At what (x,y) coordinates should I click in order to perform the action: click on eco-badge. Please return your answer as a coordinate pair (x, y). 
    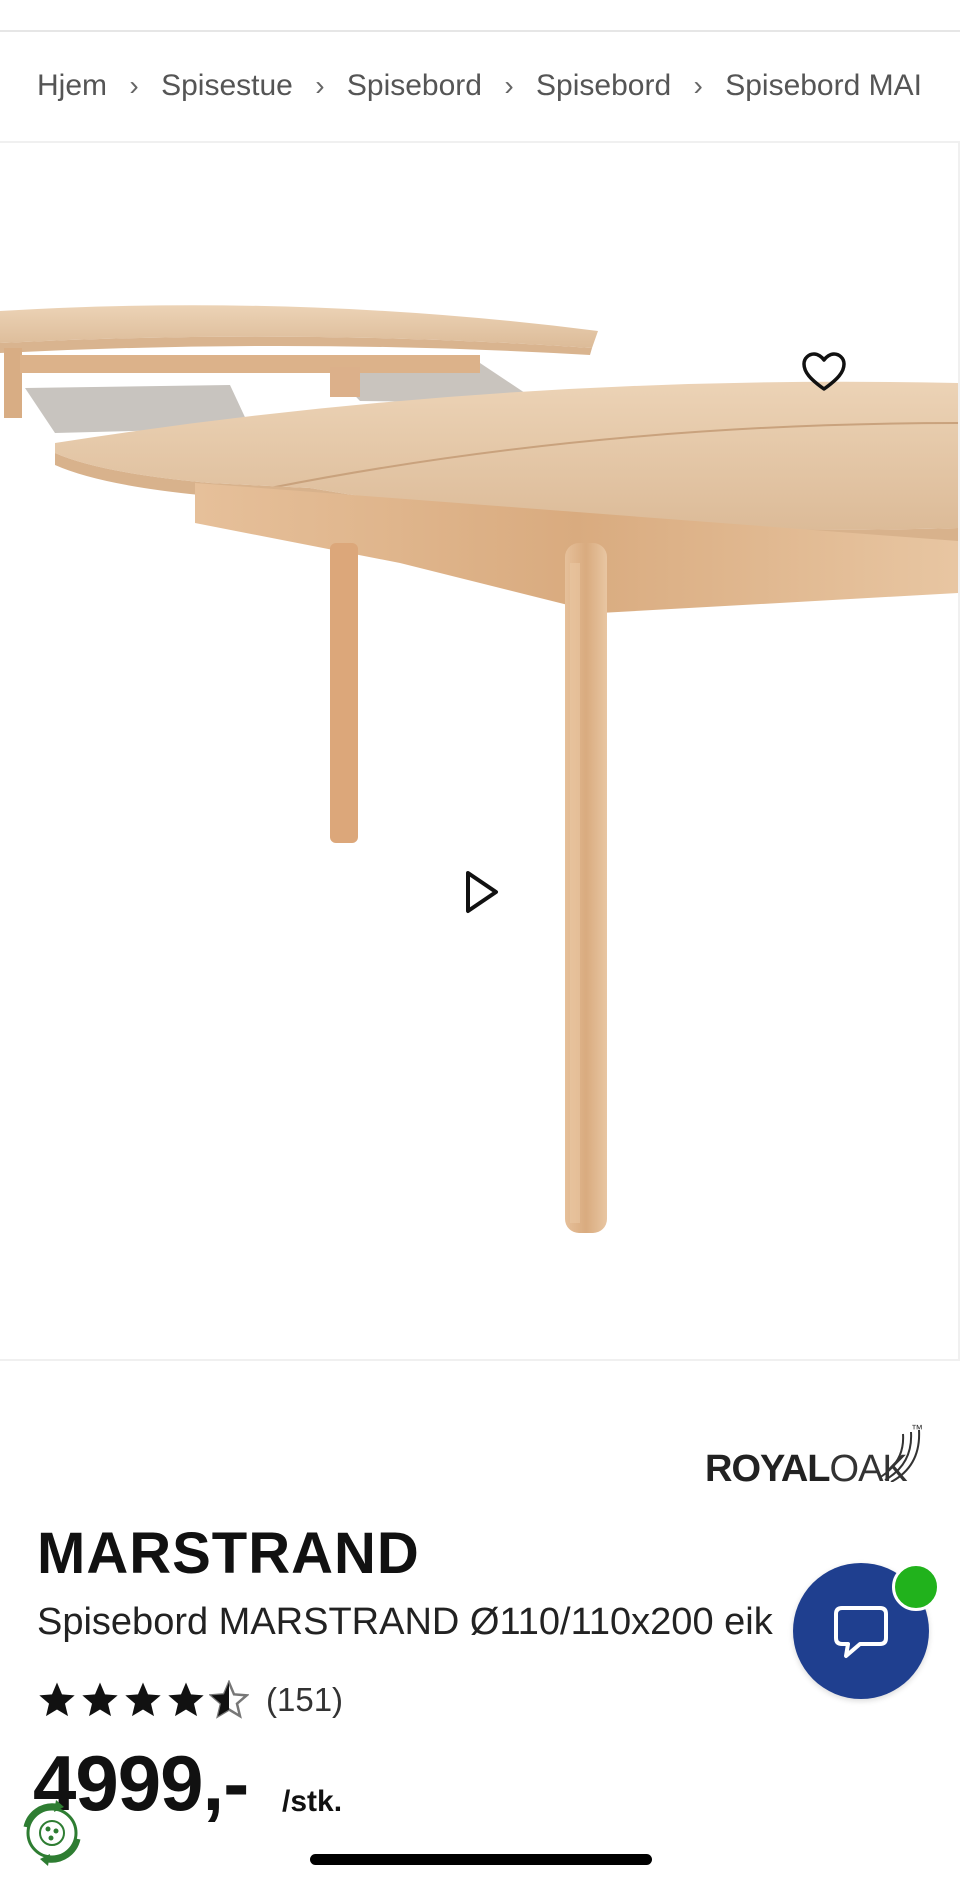
    Looking at the image, I should click on (52, 1833).